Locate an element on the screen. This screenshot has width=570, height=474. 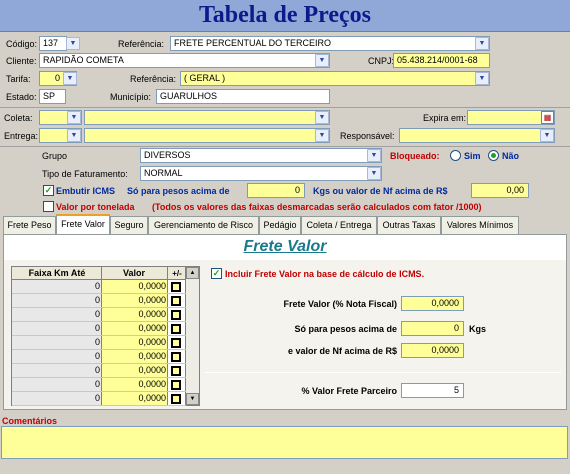
calendar-icon: ▦ is located at coordinates (547, 117).